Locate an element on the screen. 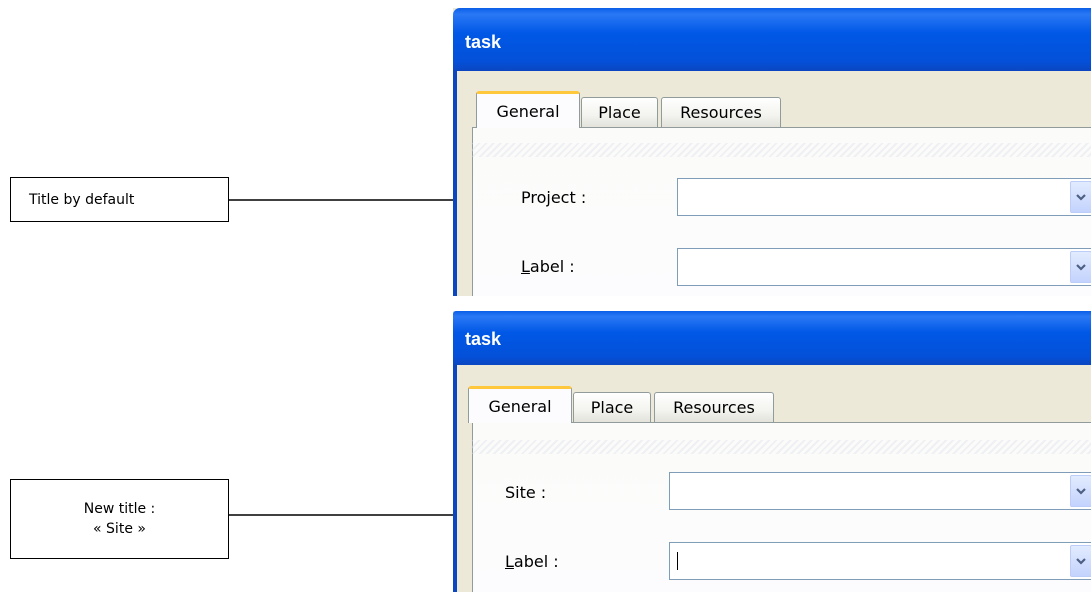  site-label: Site : is located at coordinates (526, 492).